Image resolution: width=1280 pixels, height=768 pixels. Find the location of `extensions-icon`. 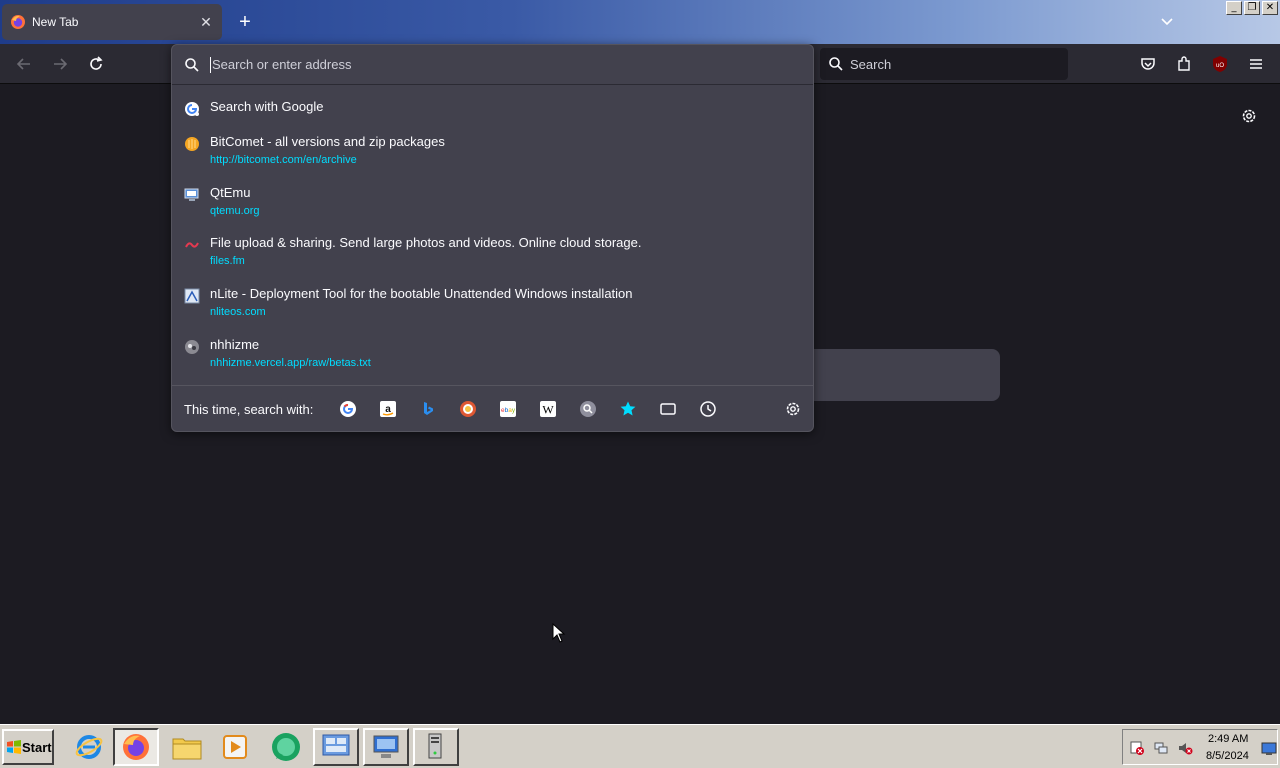

extensions-icon is located at coordinates (1184, 64).